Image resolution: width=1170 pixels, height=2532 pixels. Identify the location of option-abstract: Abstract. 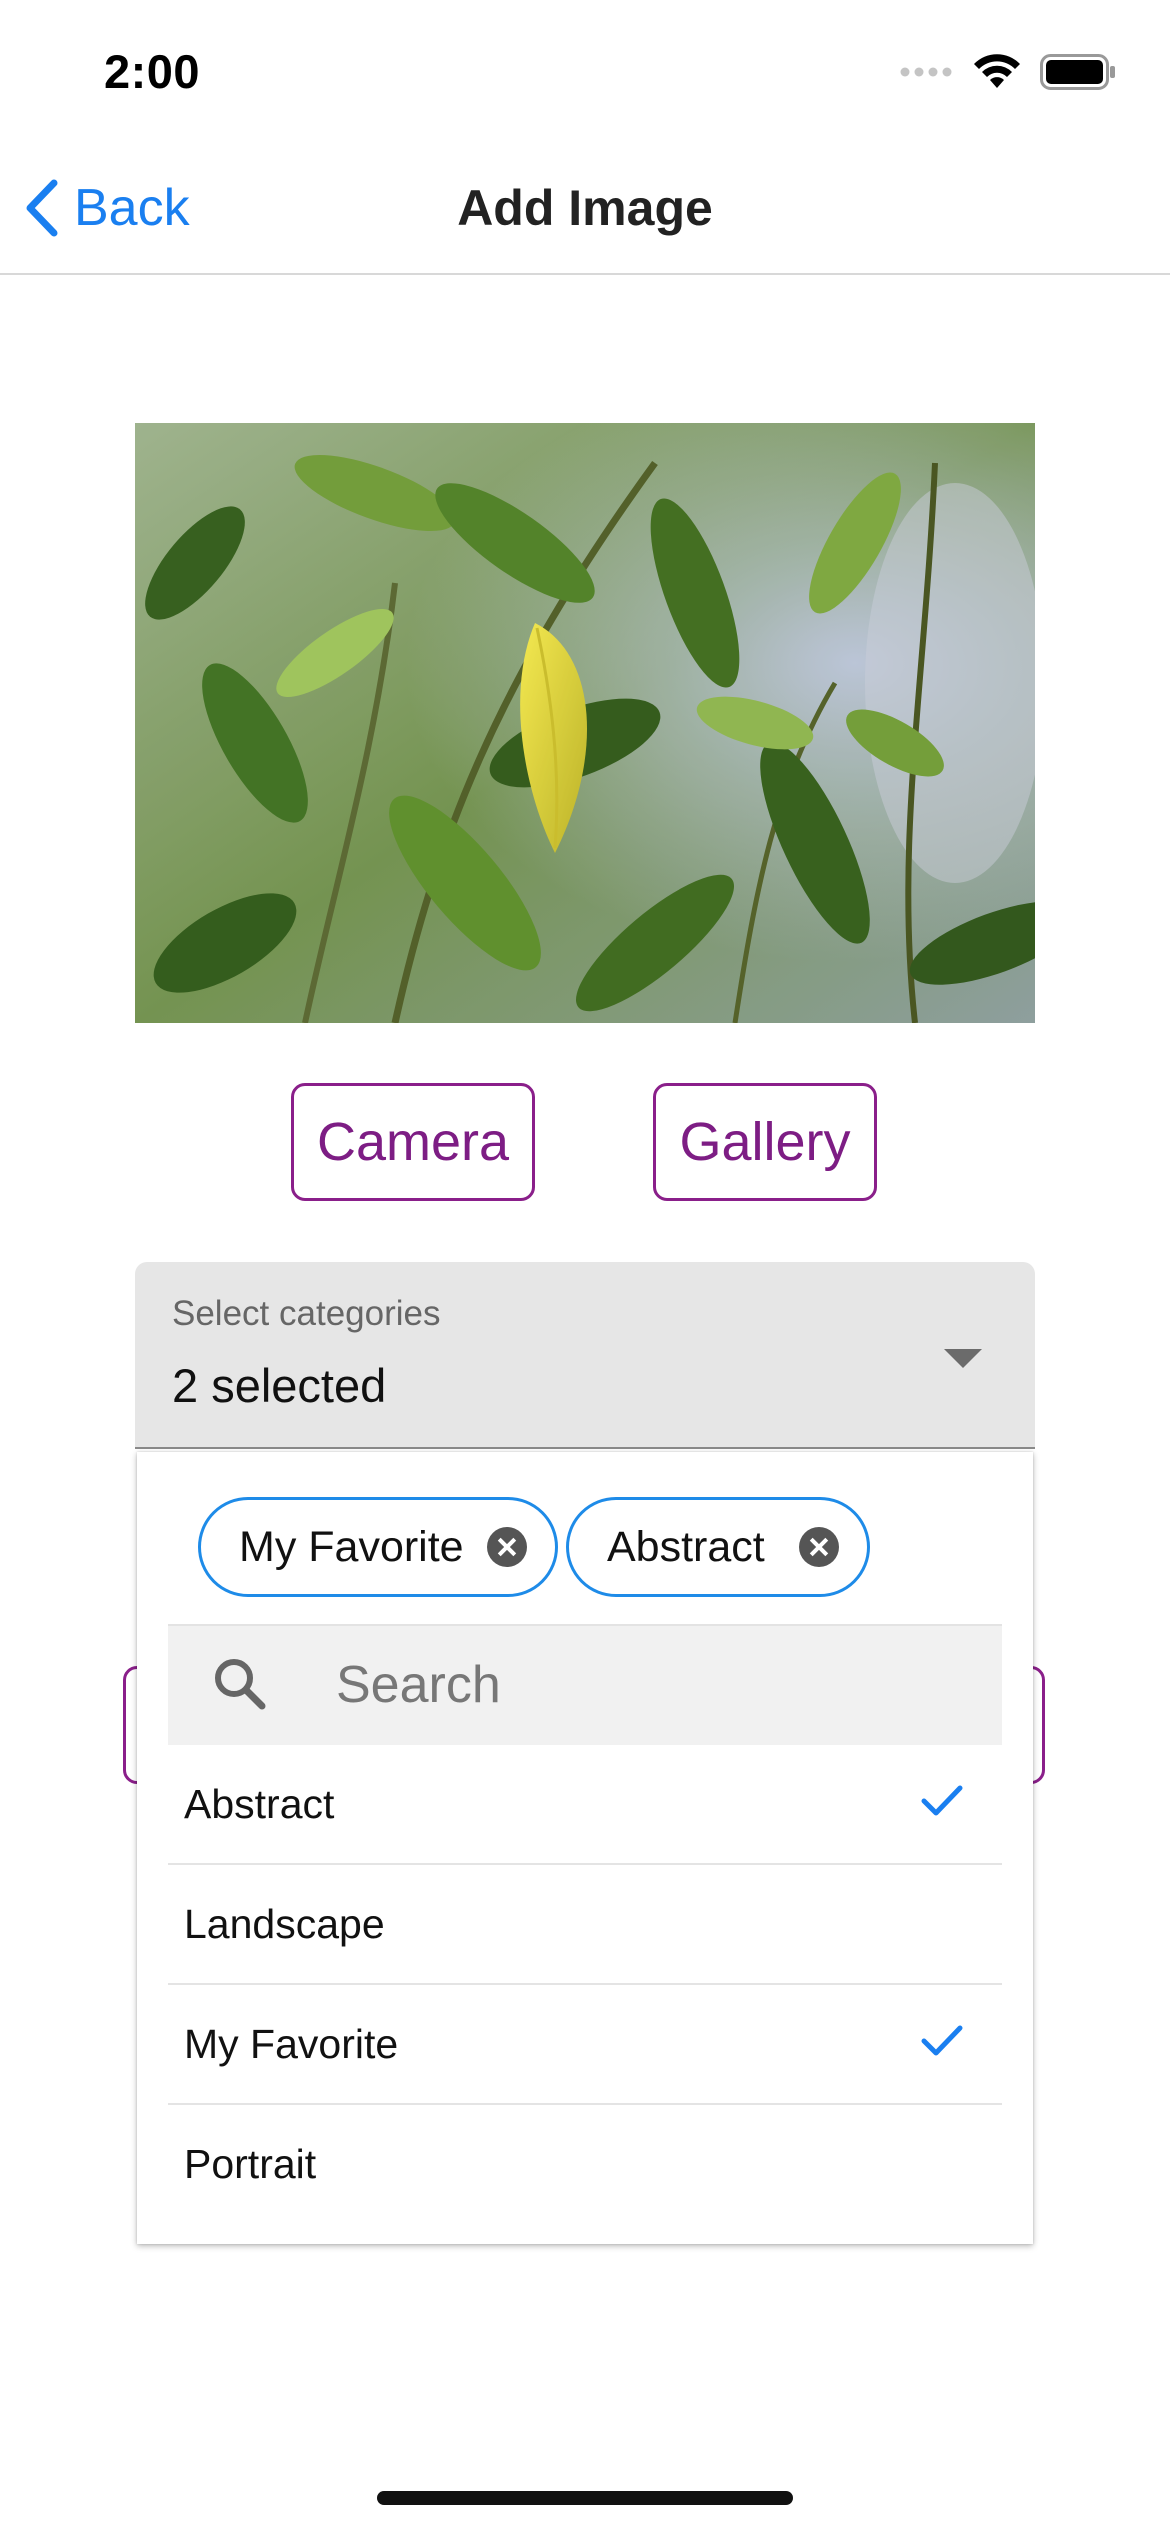
(585, 1805).